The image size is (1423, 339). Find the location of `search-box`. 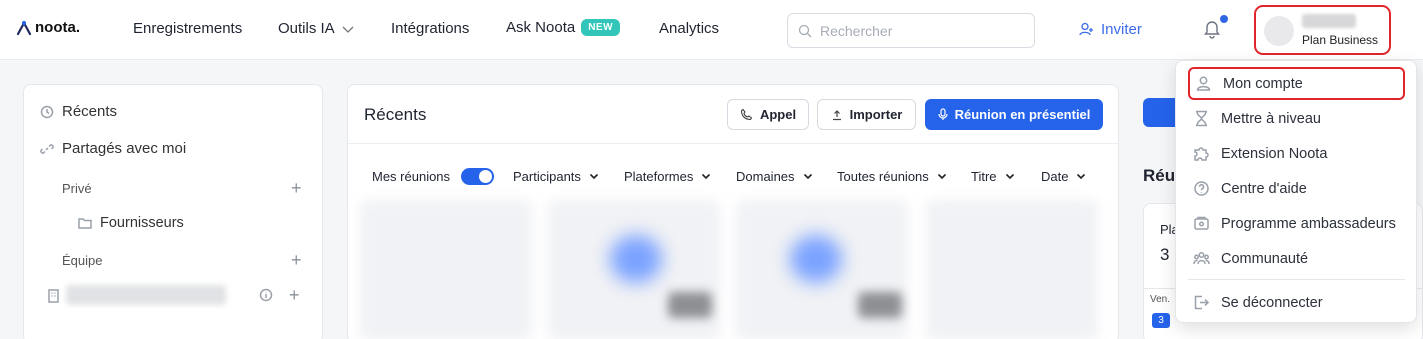

search-box is located at coordinates (911, 30).